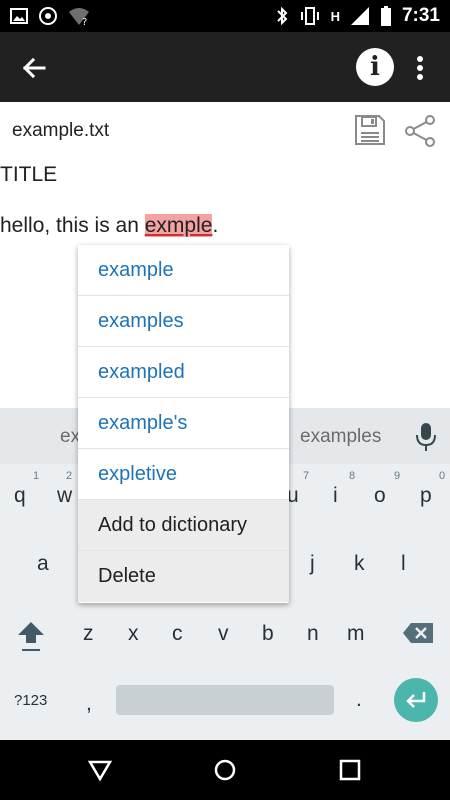  I want to click on spacebar, so click(225, 700).